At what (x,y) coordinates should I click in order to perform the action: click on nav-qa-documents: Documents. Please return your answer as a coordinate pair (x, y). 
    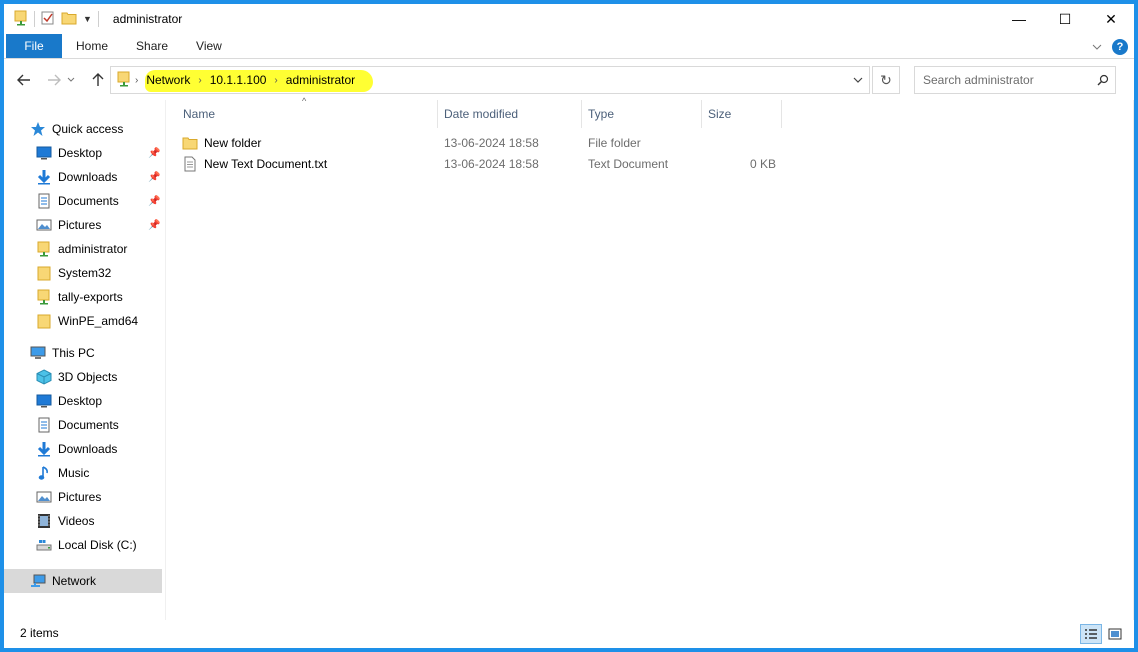
    Looking at the image, I should click on (77, 201).